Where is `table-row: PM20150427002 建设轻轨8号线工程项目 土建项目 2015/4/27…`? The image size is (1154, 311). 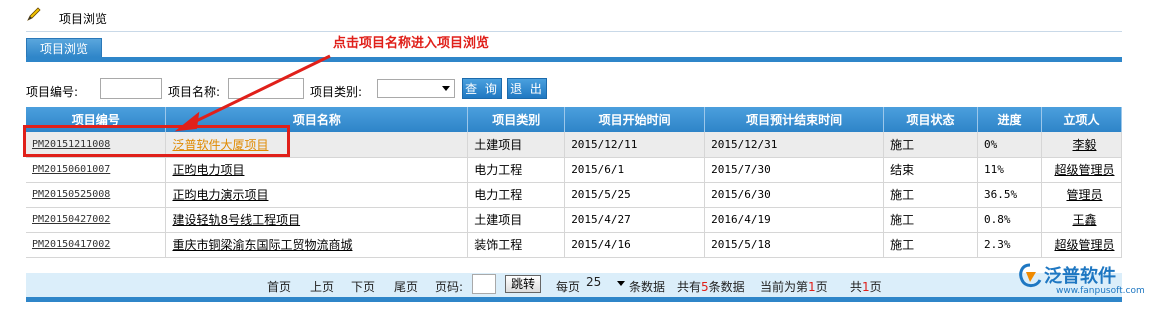 table-row: PM20150427002 建设轻轨8号线工程项目 土建项目 2015/4/27… is located at coordinates (574, 220).